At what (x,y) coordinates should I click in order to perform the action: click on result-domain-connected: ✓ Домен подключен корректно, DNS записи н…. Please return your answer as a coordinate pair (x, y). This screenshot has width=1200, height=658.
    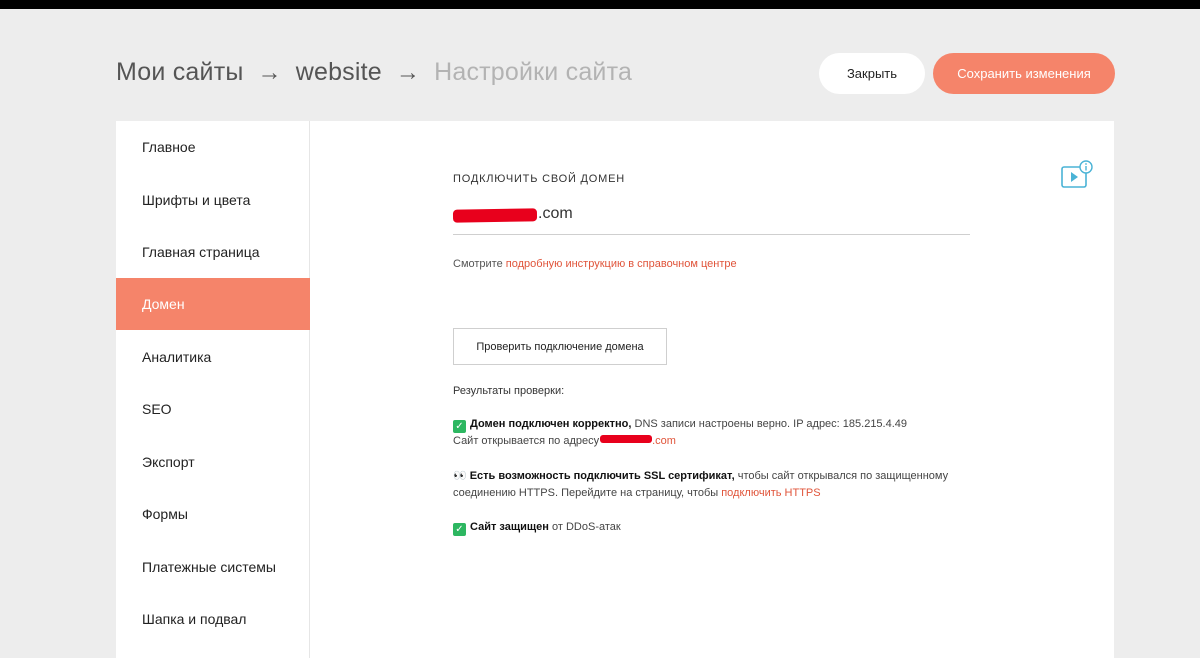
    Looking at the image, I should click on (713, 433).